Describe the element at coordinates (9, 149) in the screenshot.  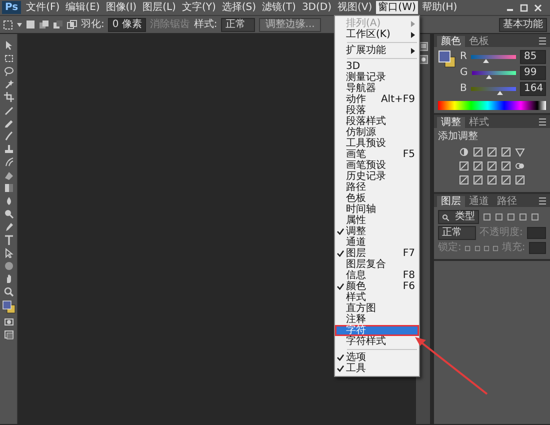
I see `stamp-tool-icon` at that location.